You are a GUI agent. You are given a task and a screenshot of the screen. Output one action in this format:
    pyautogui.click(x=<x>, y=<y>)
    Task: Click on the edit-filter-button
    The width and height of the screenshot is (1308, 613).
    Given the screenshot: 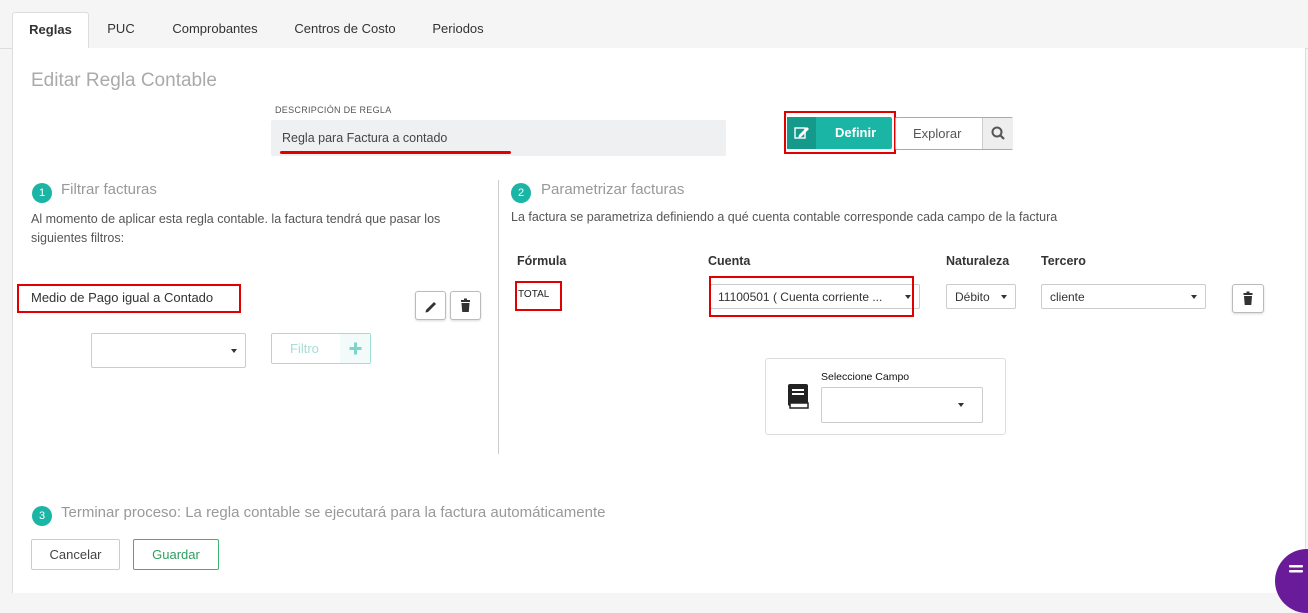 What is the action you would take?
    pyautogui.click(x=430, y=305)
    